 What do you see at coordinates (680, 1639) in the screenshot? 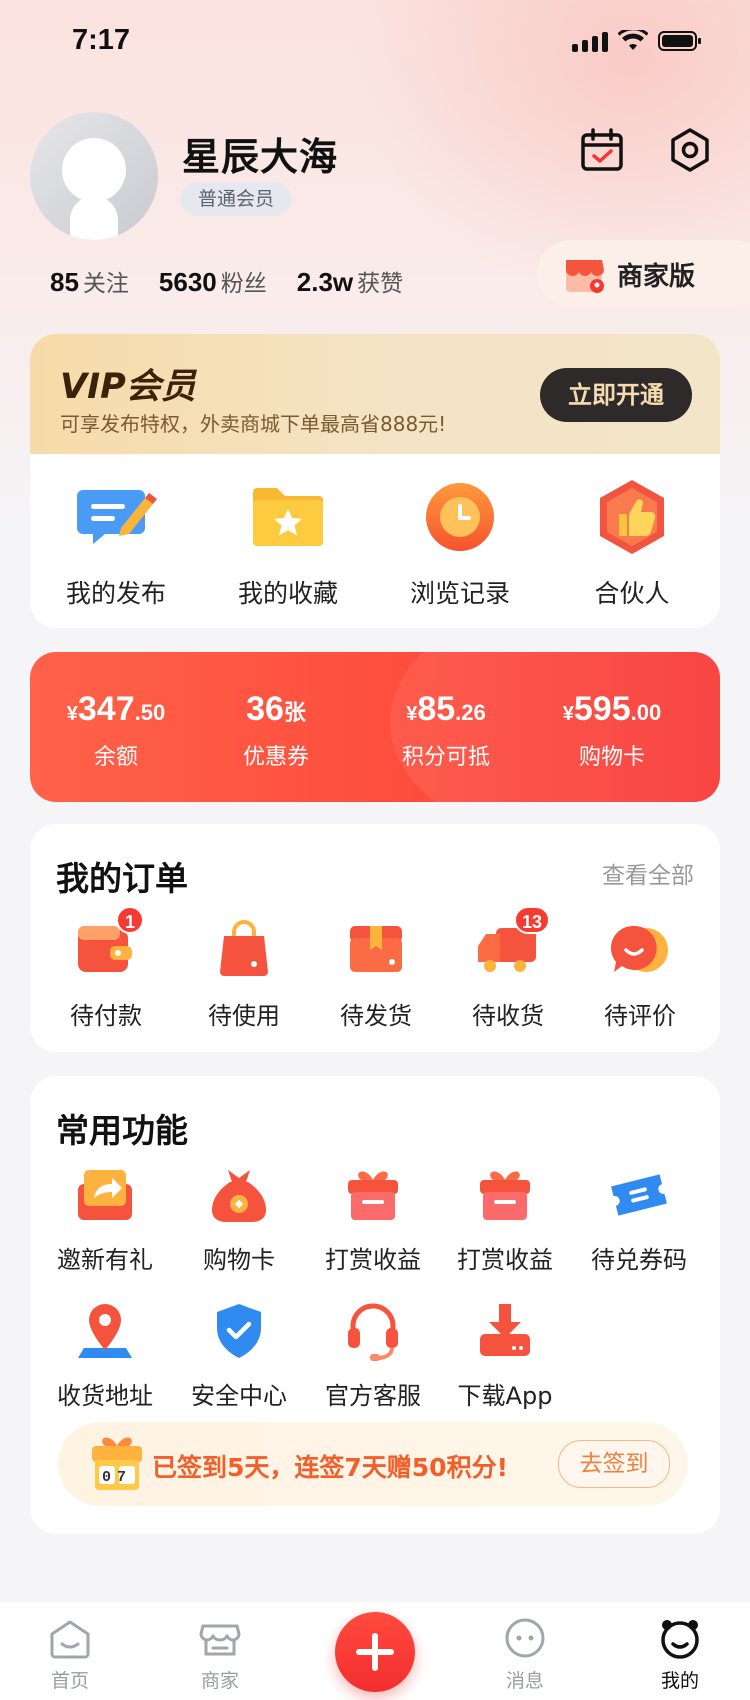
I see `profile-face-icon` at bounding box center [680, 1639].